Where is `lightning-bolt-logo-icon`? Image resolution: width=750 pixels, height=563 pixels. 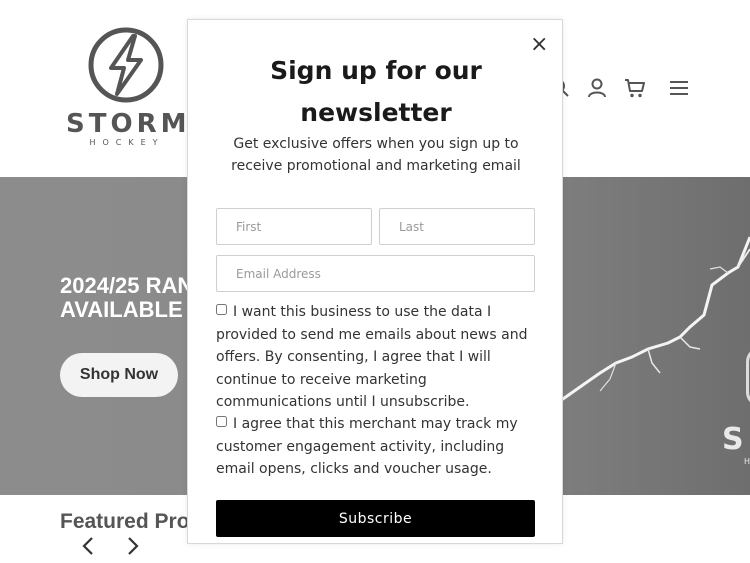
lightning-bolt-logo-icon is located at coordinates (126, 65).